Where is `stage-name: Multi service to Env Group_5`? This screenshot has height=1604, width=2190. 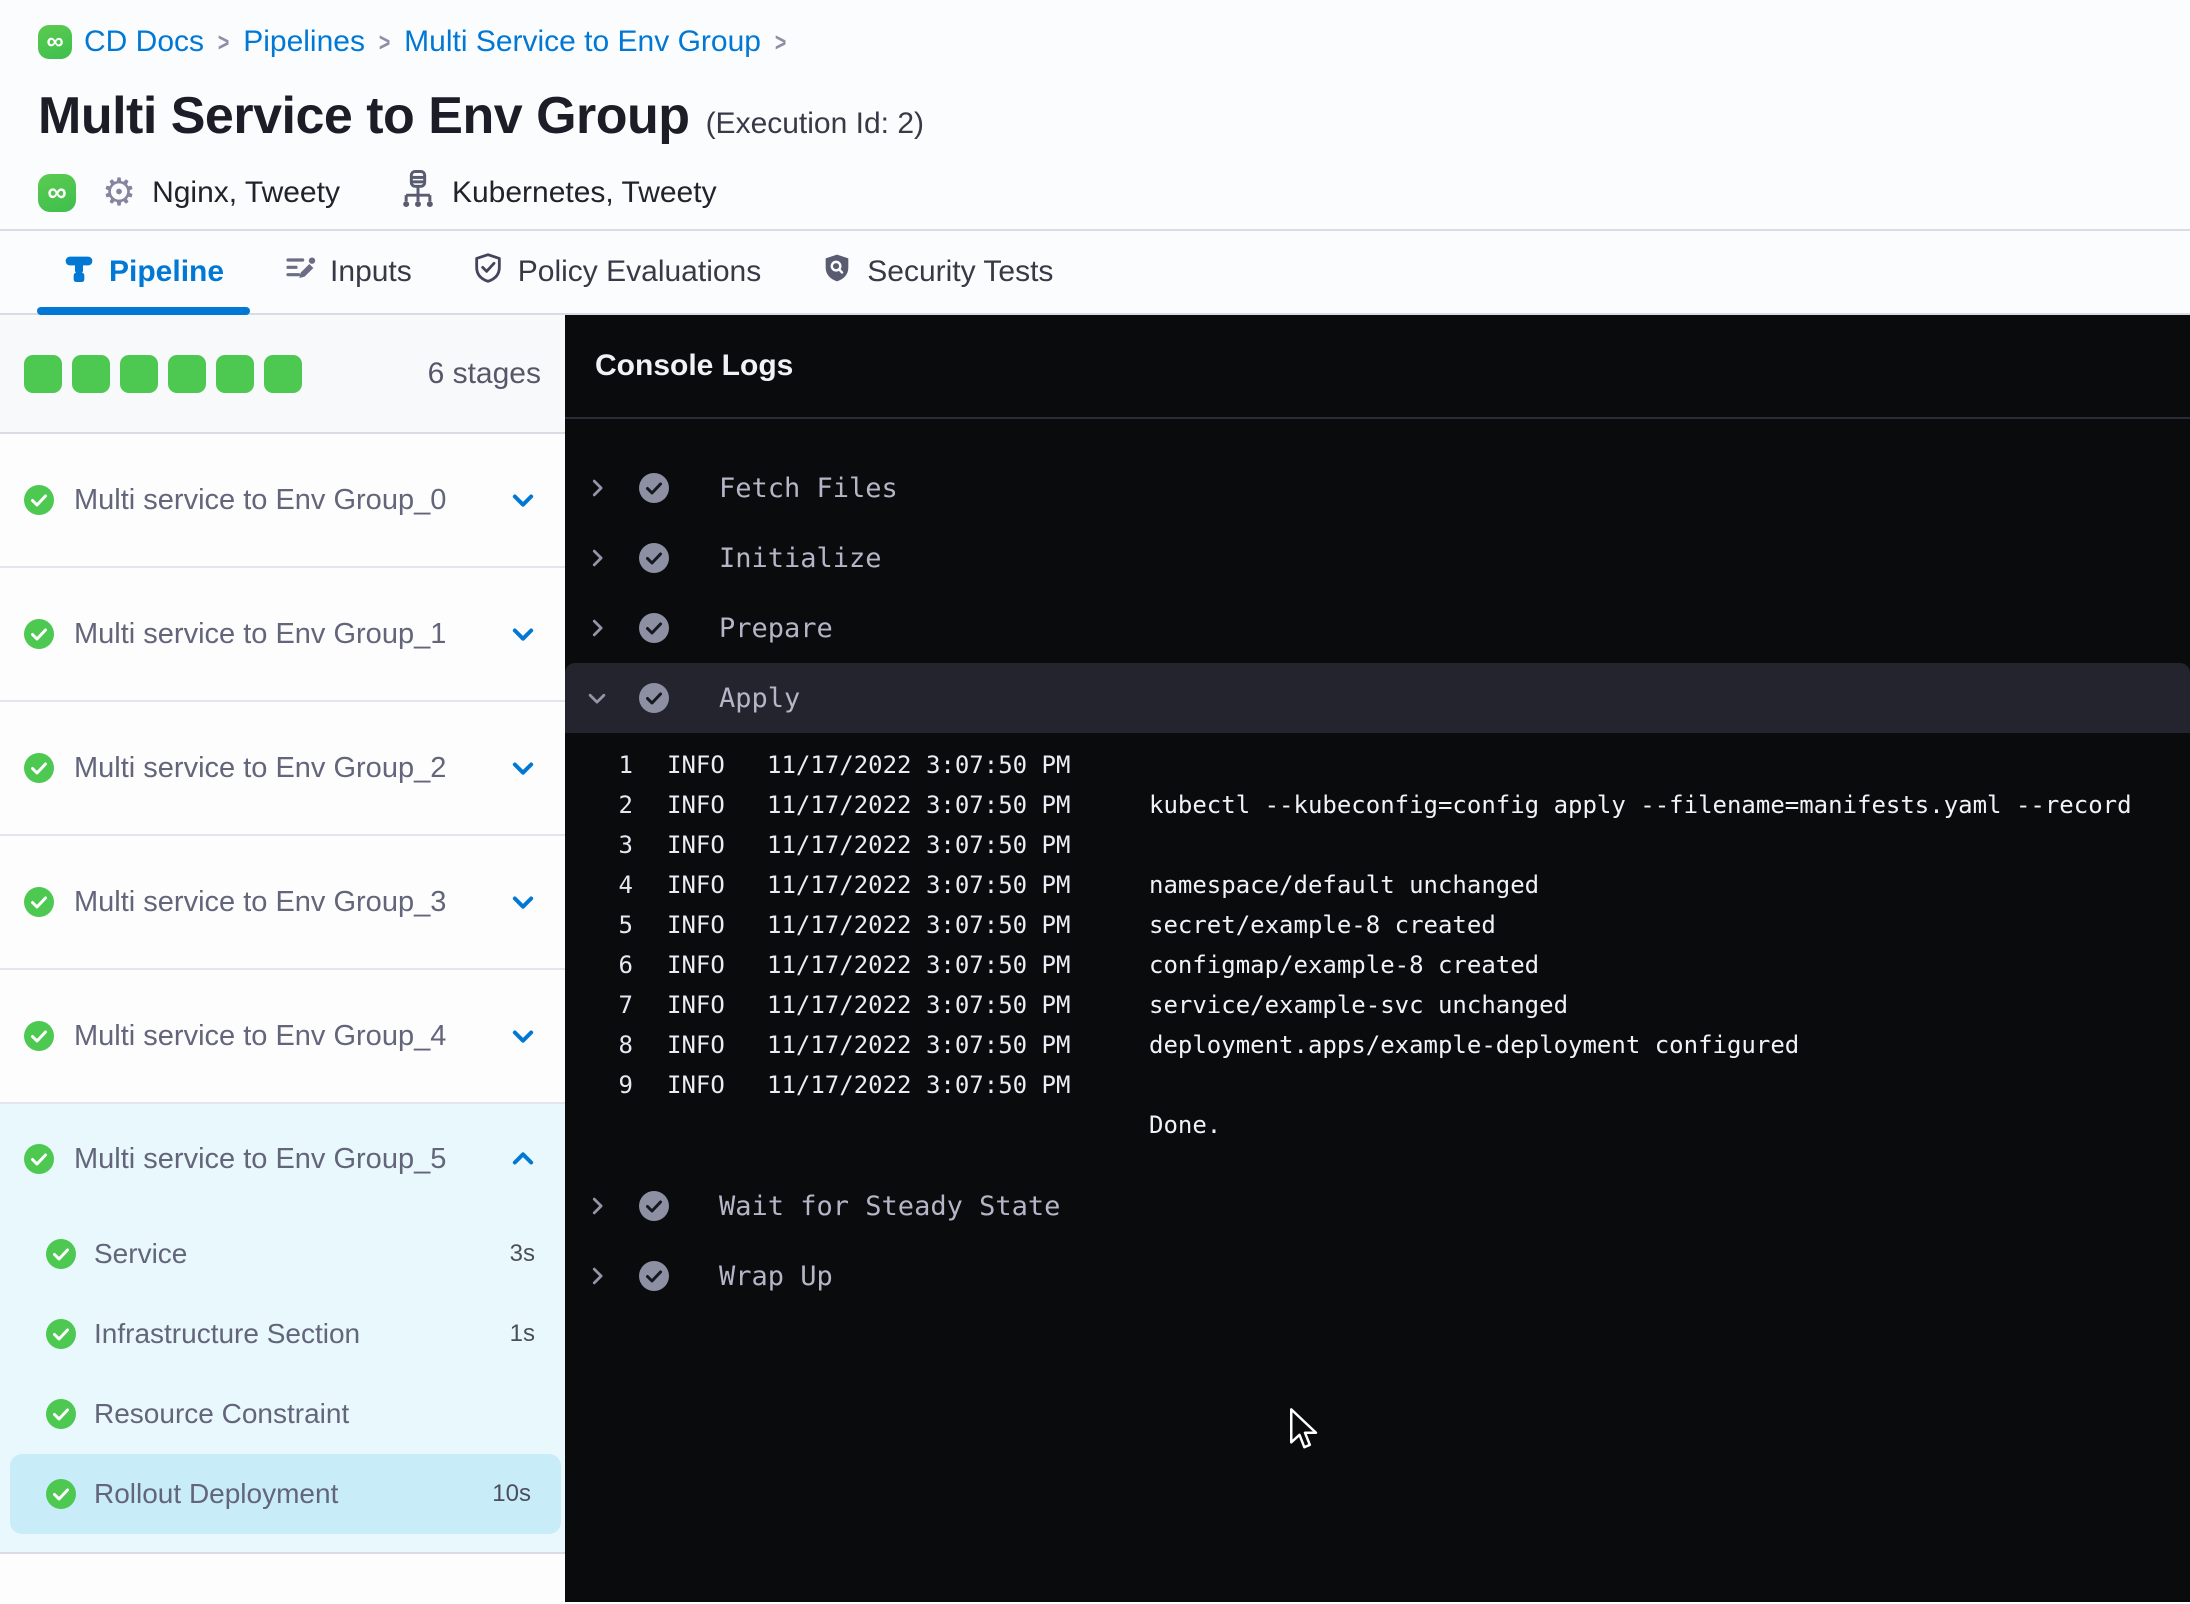 stage-name: Multi service to Env Group_5 is located at coordinates (260, 1158).